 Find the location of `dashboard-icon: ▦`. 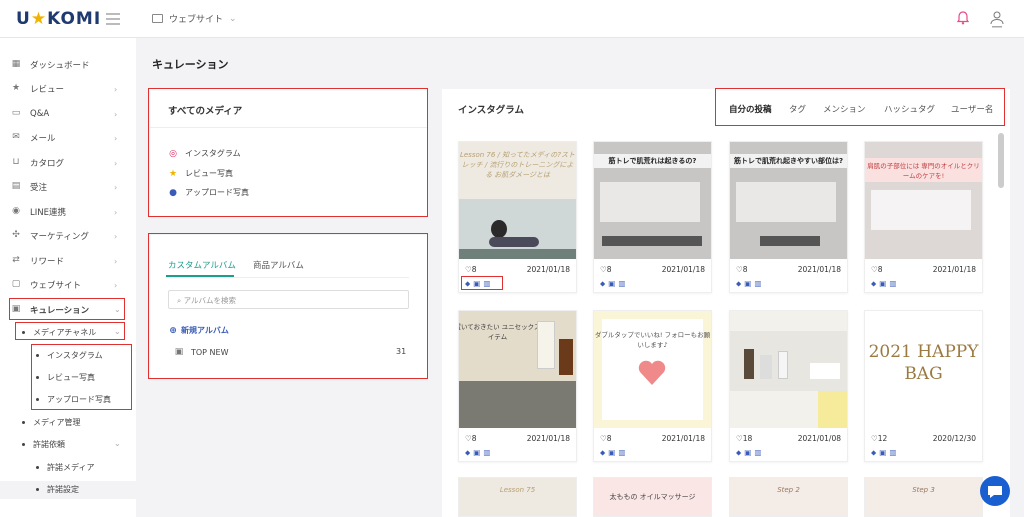

dashboard-icon: ▦ is located at coordinates (16, 64).